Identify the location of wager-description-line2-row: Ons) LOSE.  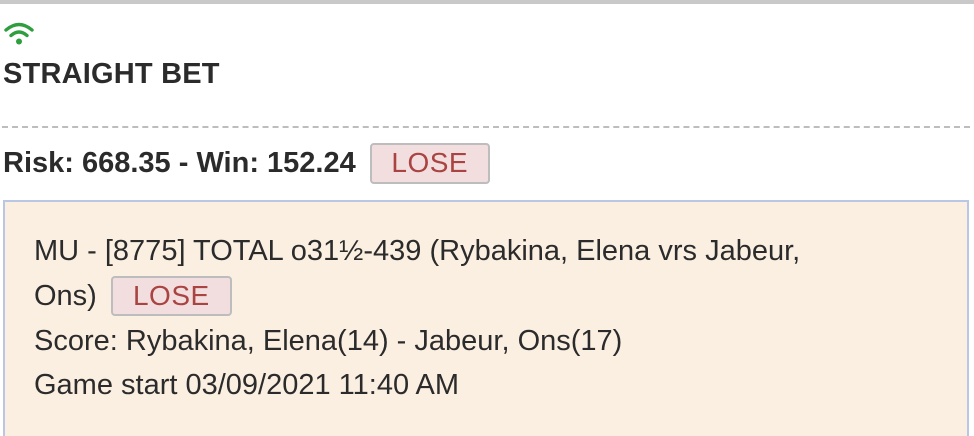
(133, 296).